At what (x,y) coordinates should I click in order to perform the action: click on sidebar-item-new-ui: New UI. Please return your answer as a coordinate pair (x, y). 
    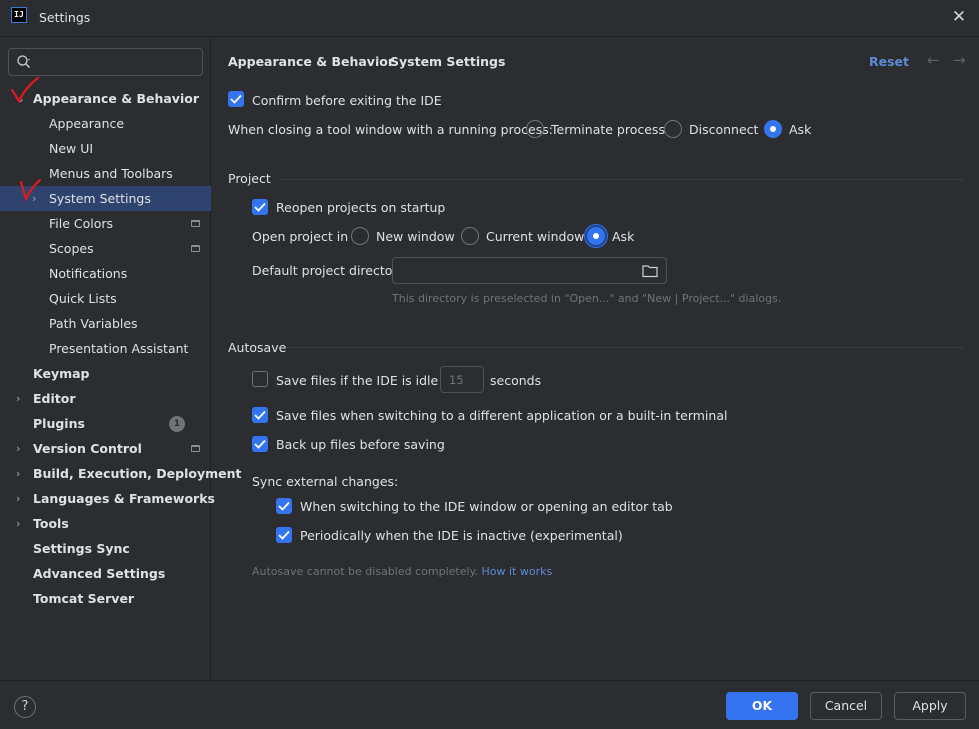
    Looking at the image, I should click on (105, 148).